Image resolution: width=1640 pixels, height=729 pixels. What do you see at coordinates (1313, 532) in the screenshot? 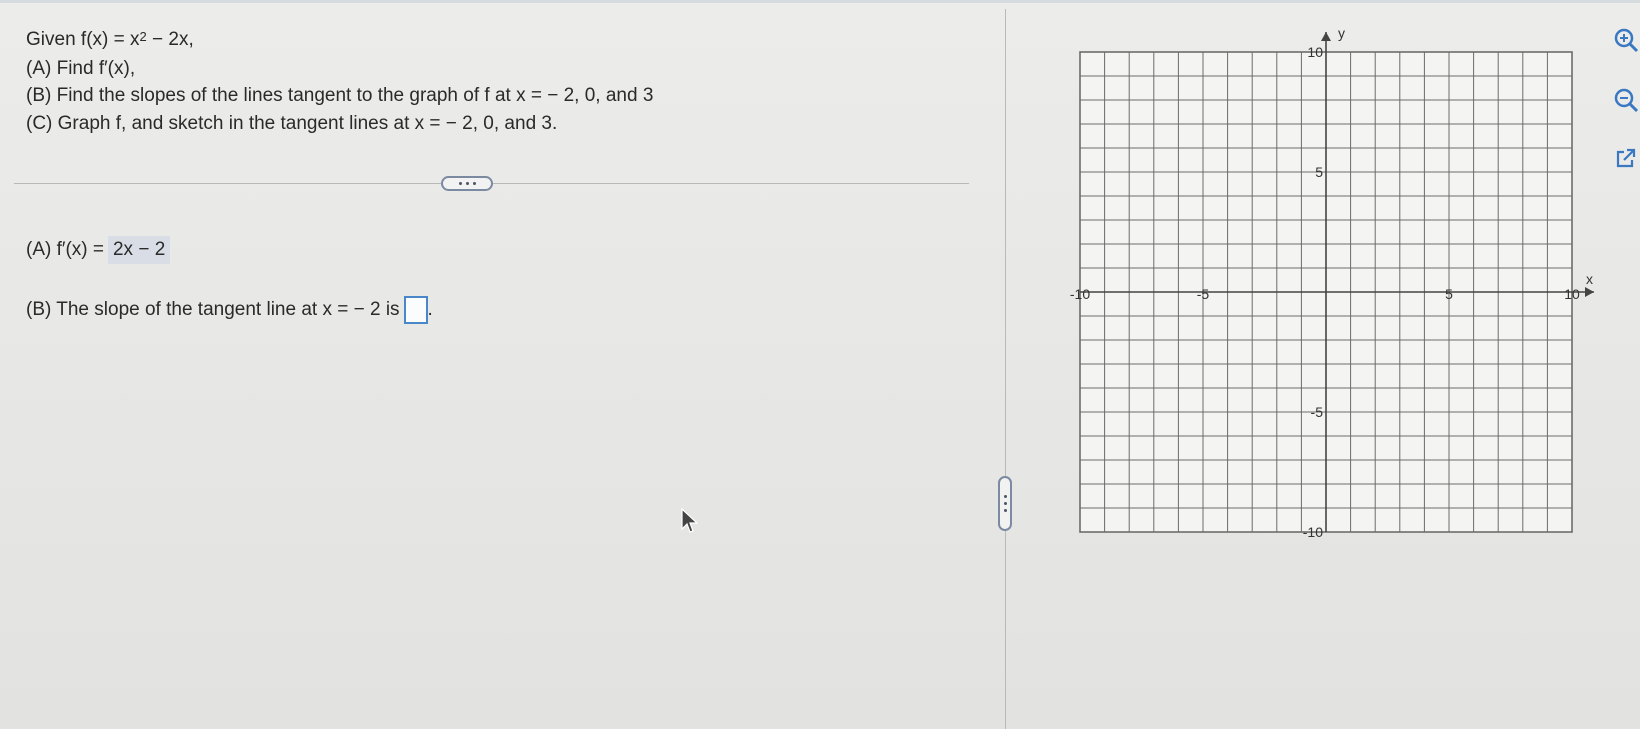
I see `y-tick-label: -10` at bounding box center [1313, 532].